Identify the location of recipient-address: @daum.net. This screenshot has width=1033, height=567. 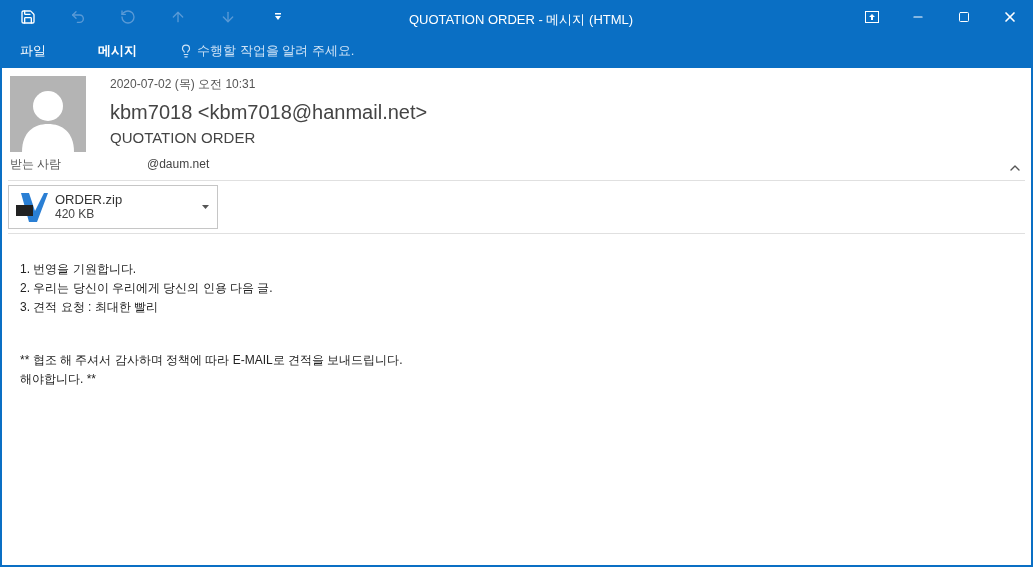
(178, 164).